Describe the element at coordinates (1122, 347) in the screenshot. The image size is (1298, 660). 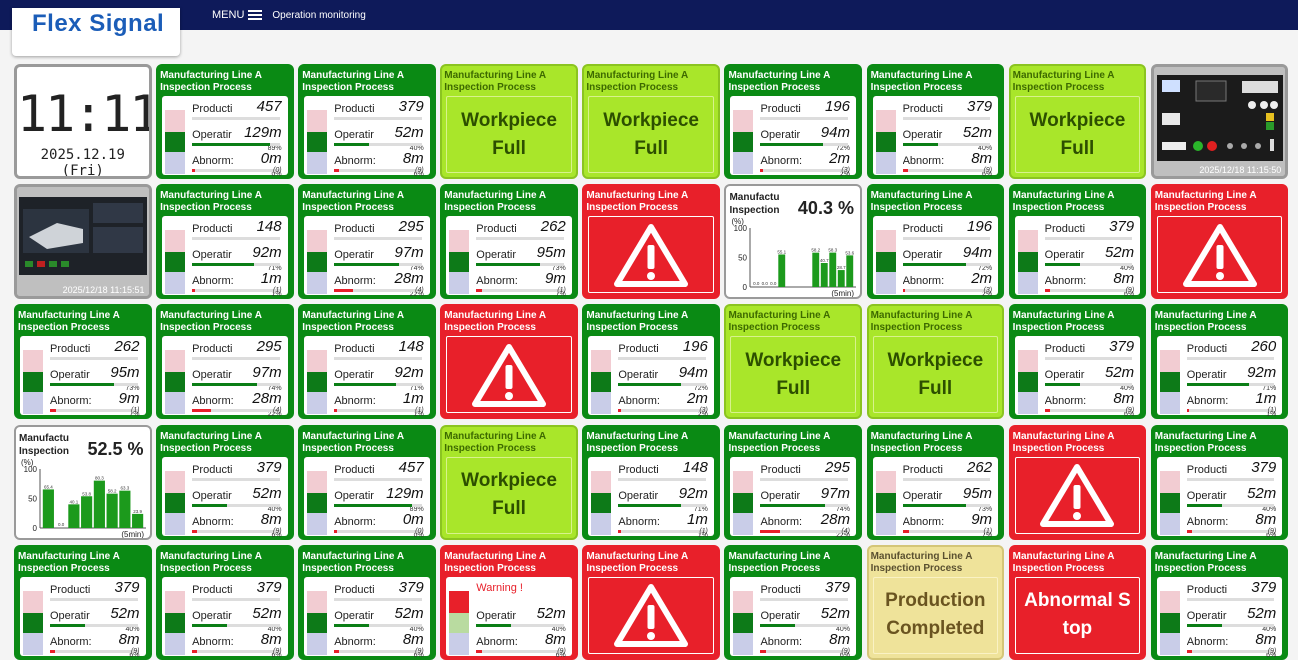
I see `metric-value: 379` at that location.